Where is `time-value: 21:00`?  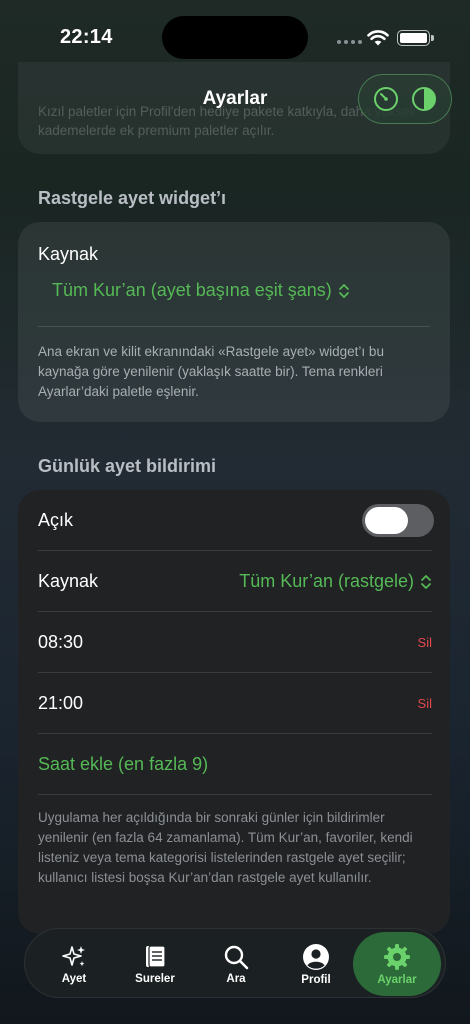 time-value: 21:00 is located at coordinates (60, 703).